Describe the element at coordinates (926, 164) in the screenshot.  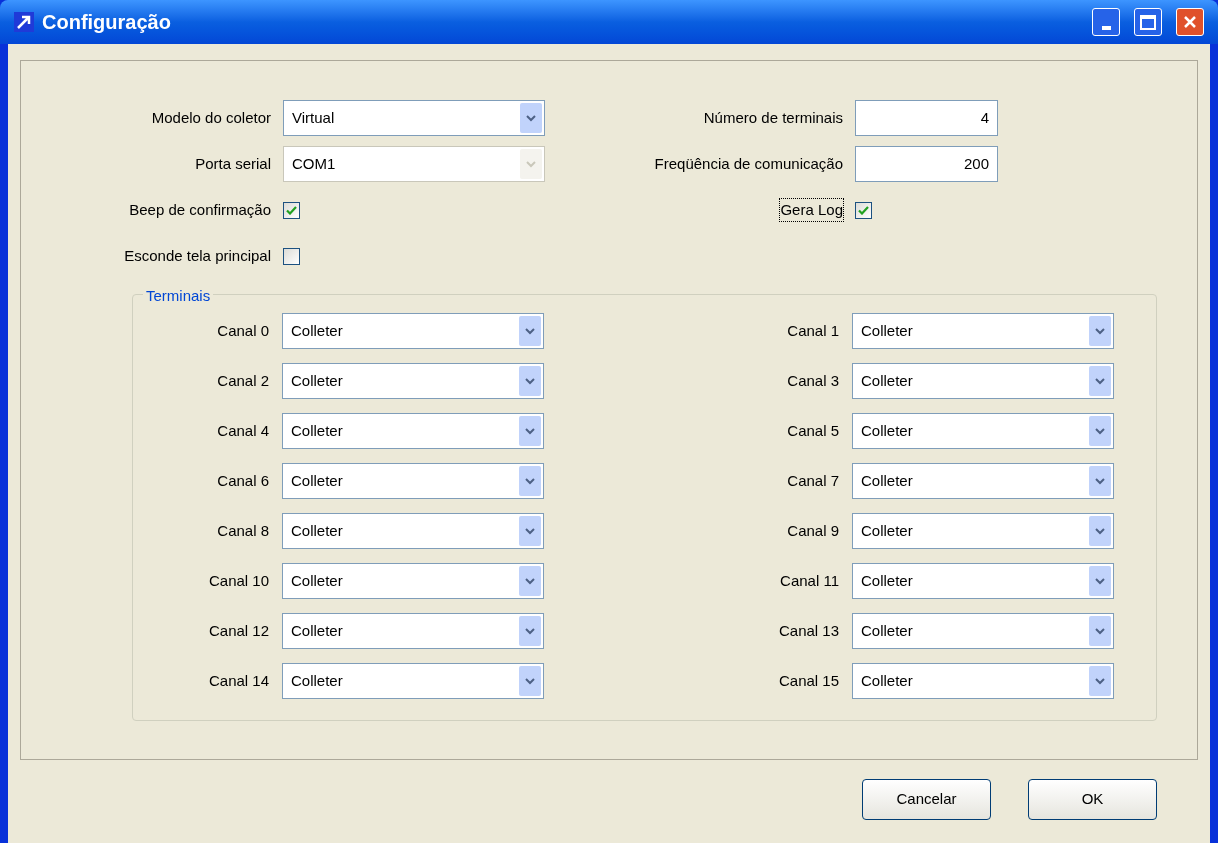
I see `number-field: 200` at that location.